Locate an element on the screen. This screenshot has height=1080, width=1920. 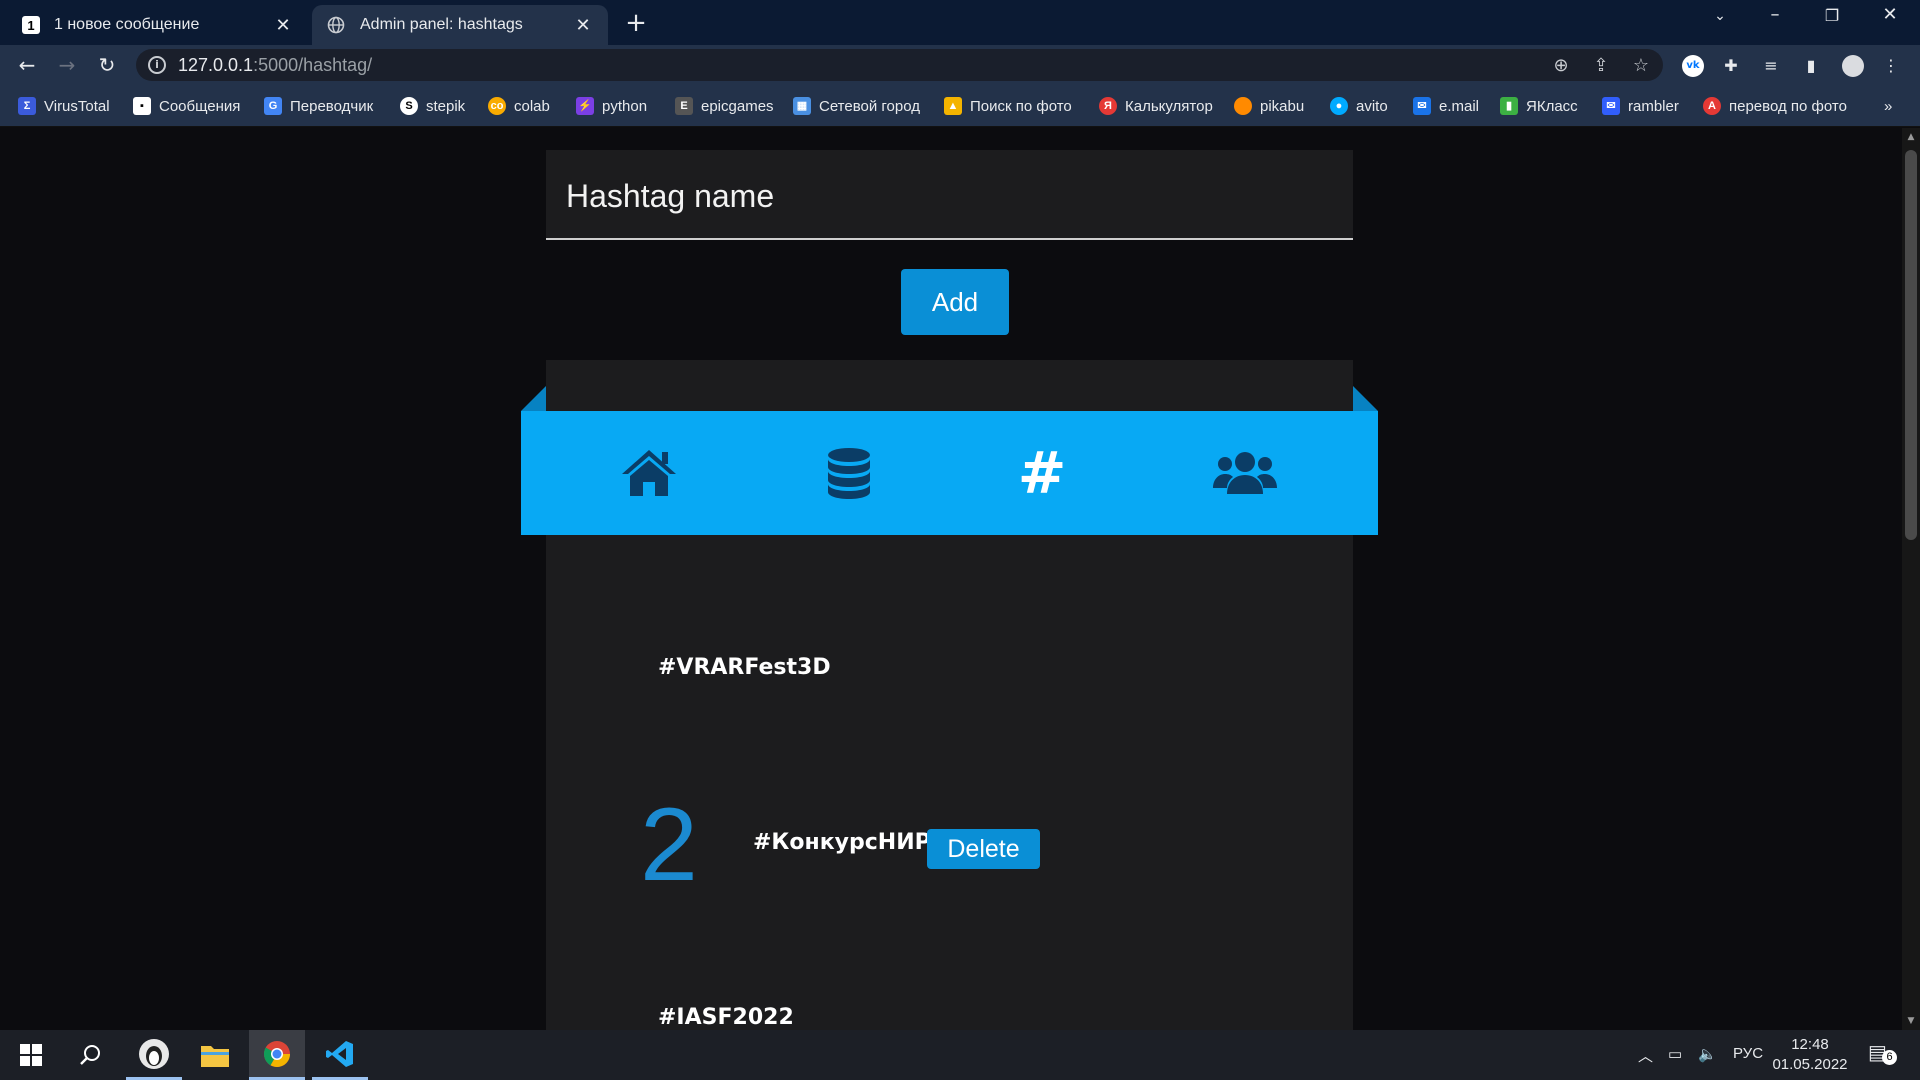
bookmarks-overflow-chevron: » is located at coordinates (1888, 106).